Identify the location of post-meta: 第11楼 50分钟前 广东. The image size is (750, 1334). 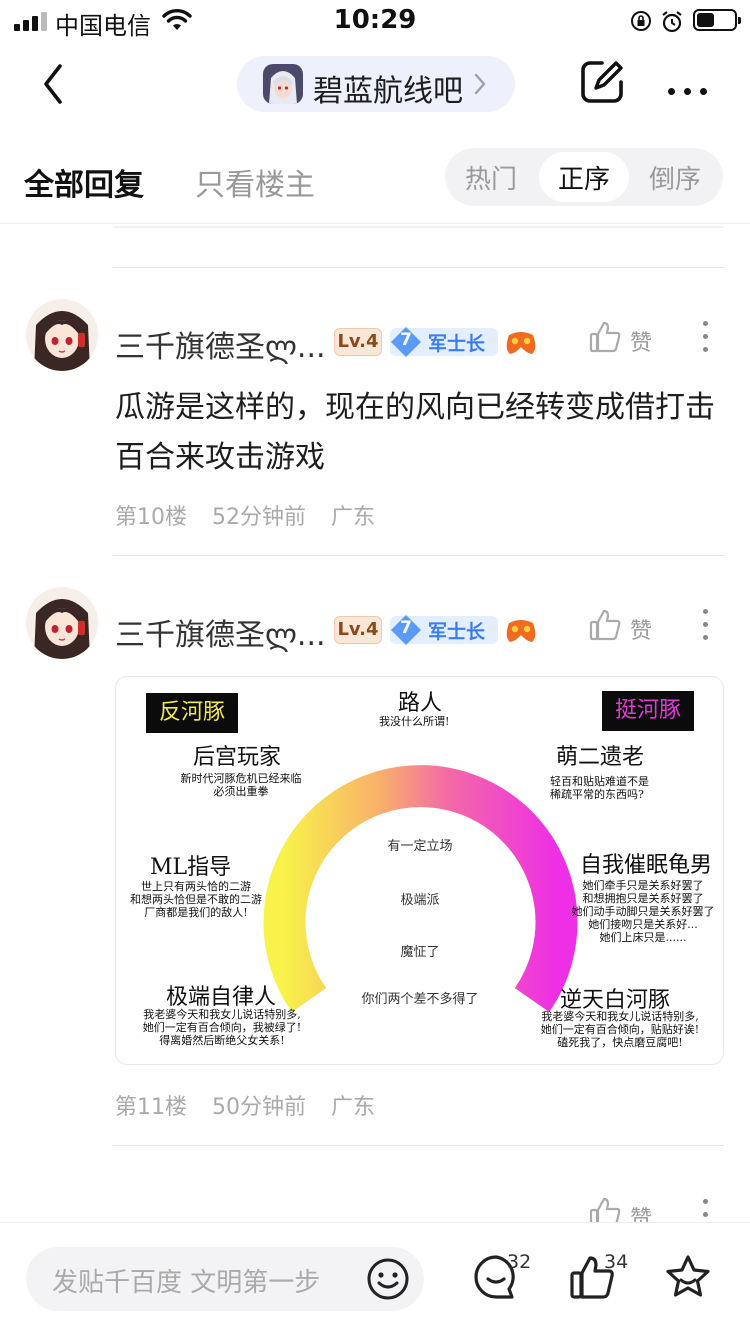
(254, 1105).